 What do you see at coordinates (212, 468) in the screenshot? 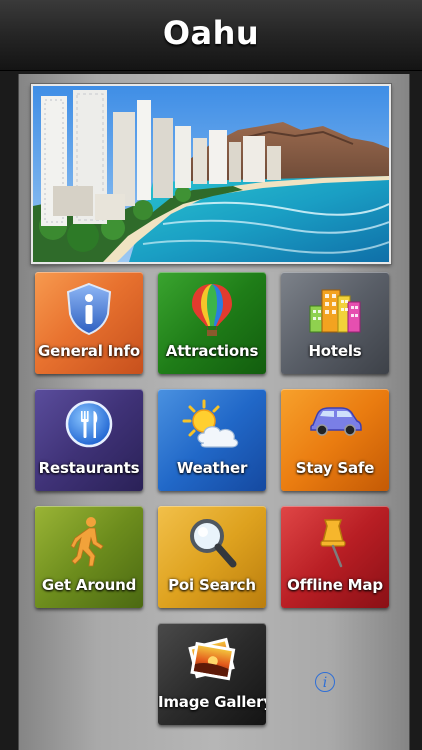
I see `weather-label: Weather` at bounding box center [212, 468].